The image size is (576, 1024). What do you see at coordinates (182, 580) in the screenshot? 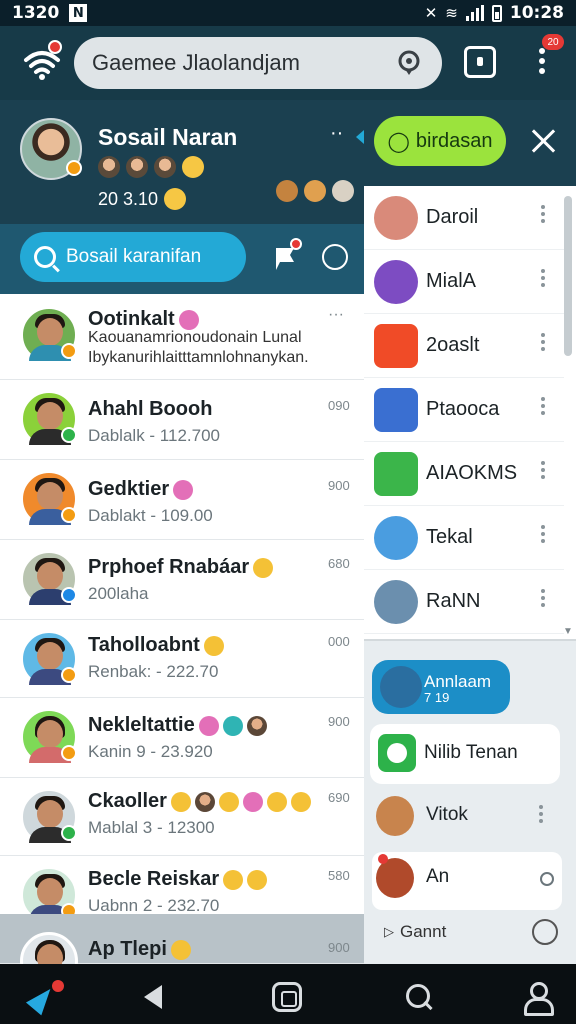
I see `chat-row: Prphoef Rnabáar 200laha 680` at bounding box center [182, 580].